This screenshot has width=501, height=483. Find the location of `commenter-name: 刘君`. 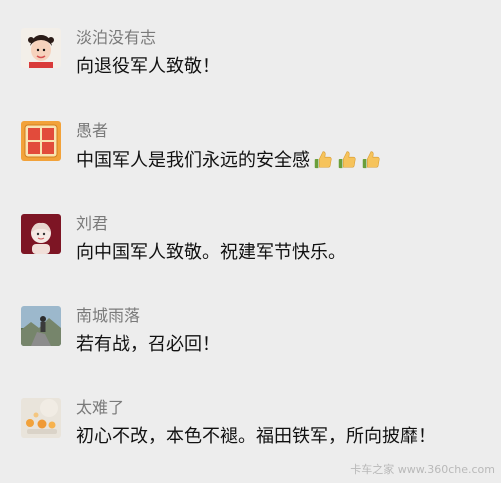

commenter-name: 刘君 is located at coordinates (92, 224).